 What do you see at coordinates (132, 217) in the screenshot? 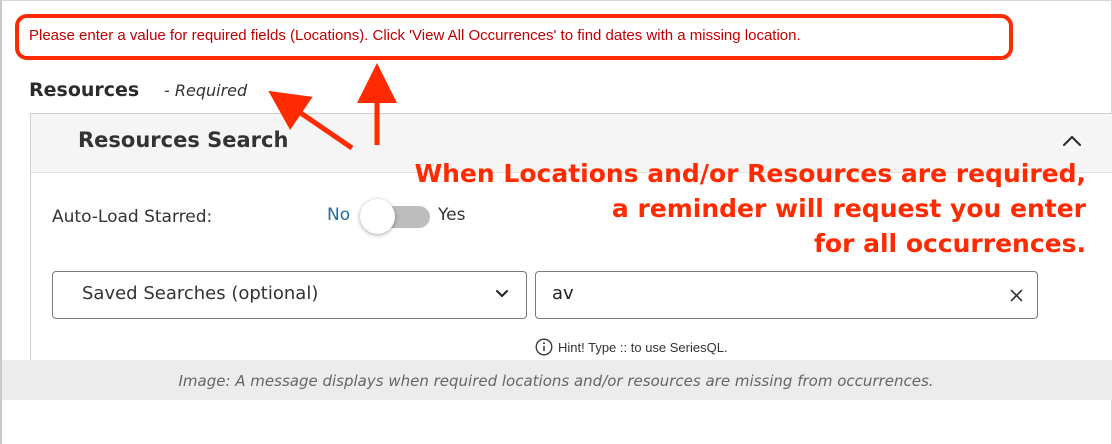
I see `auto-load-label: Auto-Load Starred:` at bounding box center [132, 217].